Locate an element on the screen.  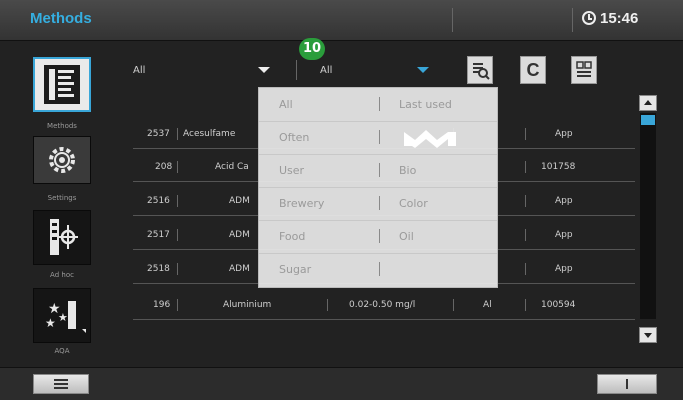
dropdown-option-oil: Oil is located at coordinates (406, 236).